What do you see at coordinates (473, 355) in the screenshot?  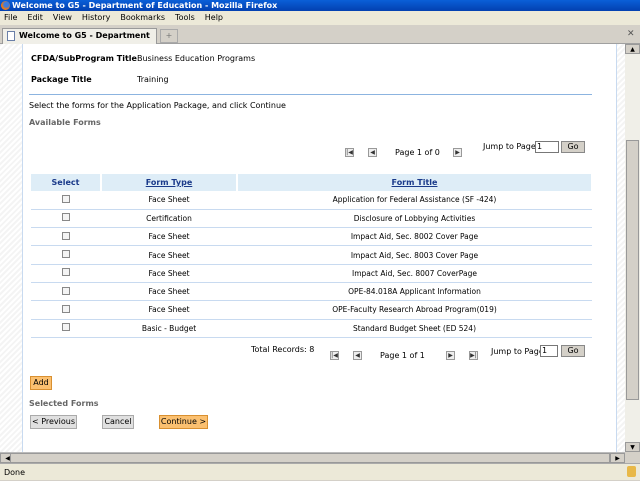 I see `last-page-icon: ▶|` at bounding box center [473, 355].